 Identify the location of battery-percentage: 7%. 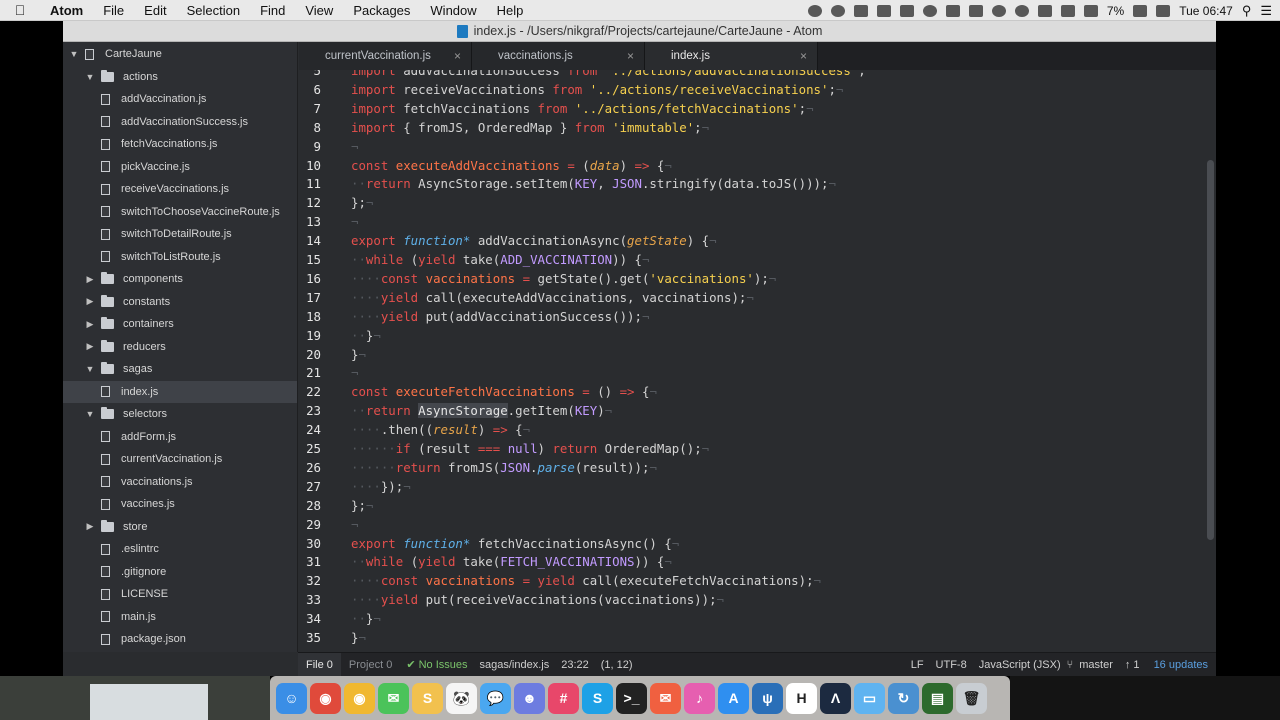
(1115, 11).